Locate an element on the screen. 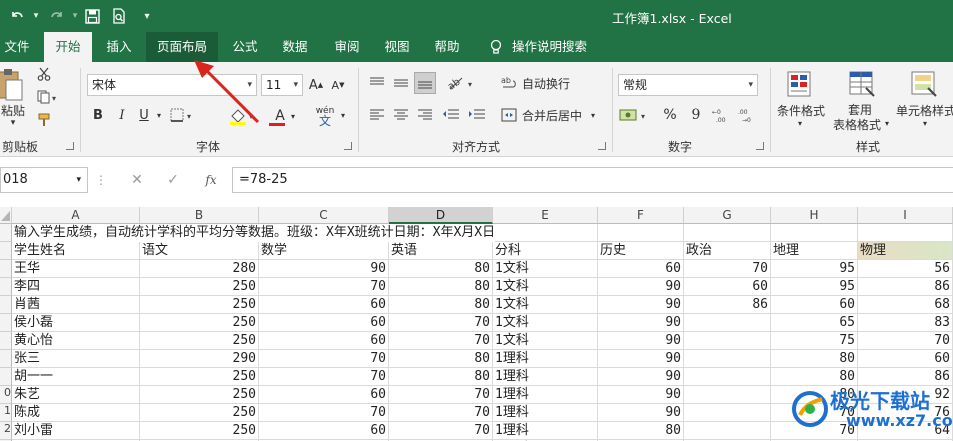  cell-styles-button: 单元格样式 is located at coordinates (924, 110).